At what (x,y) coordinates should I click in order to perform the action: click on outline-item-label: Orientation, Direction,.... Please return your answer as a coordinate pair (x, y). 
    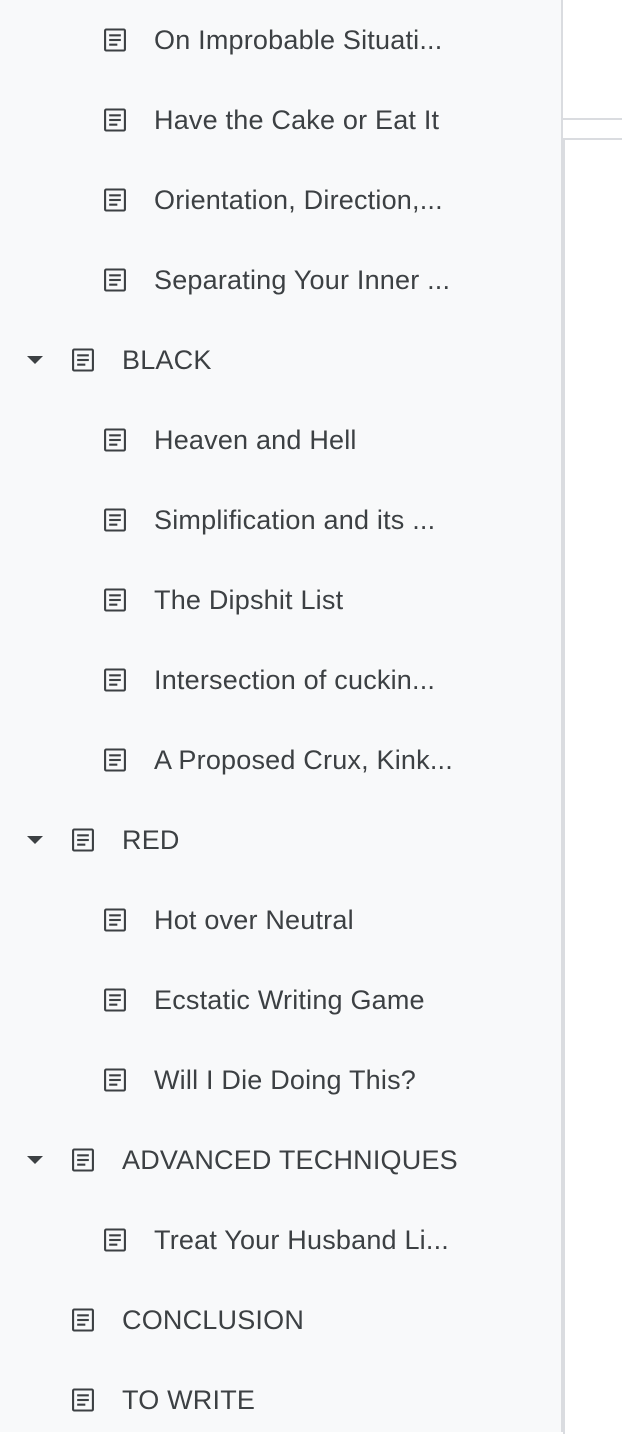
    Looking at the image, I should click on (298, 199).